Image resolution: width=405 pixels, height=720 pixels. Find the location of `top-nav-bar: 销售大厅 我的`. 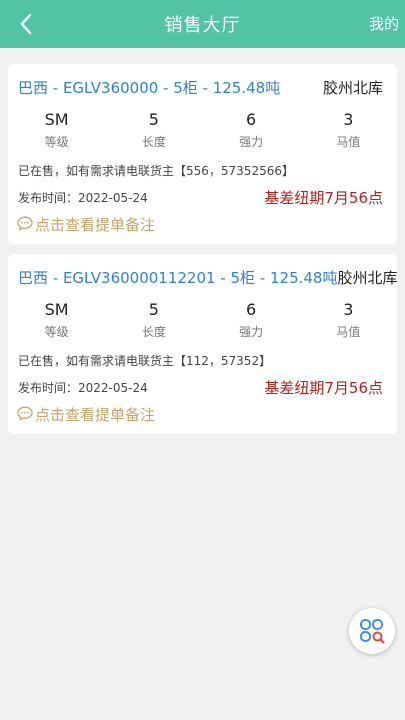

top-nav-bar: 销售大厅 我的 is located at coordinates (202, 24).